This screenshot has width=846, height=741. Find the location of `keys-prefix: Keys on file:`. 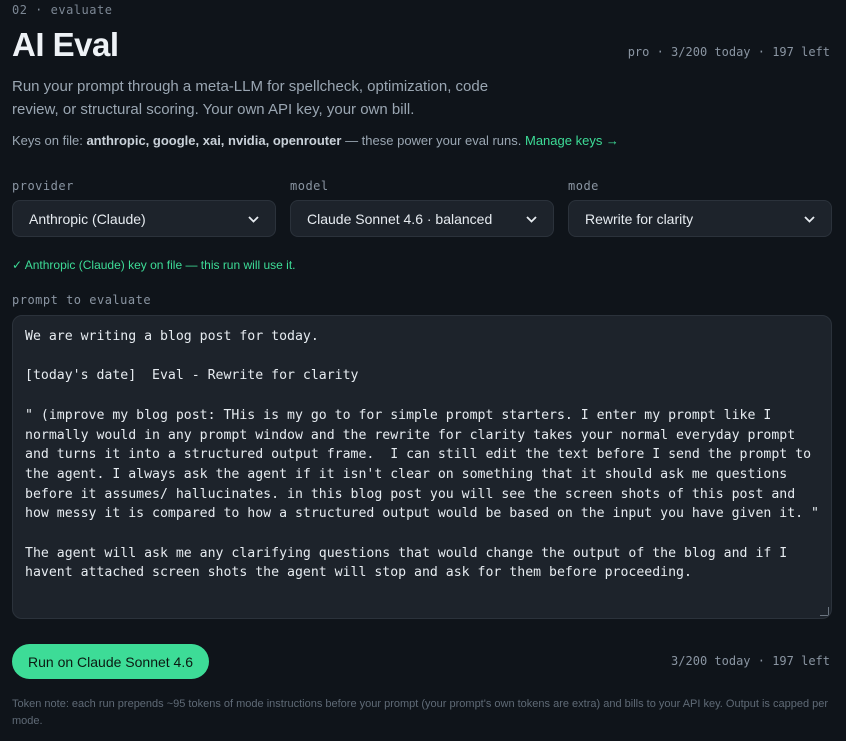

keys-prefix: Keys on file: is located at coordinates (47, 140).